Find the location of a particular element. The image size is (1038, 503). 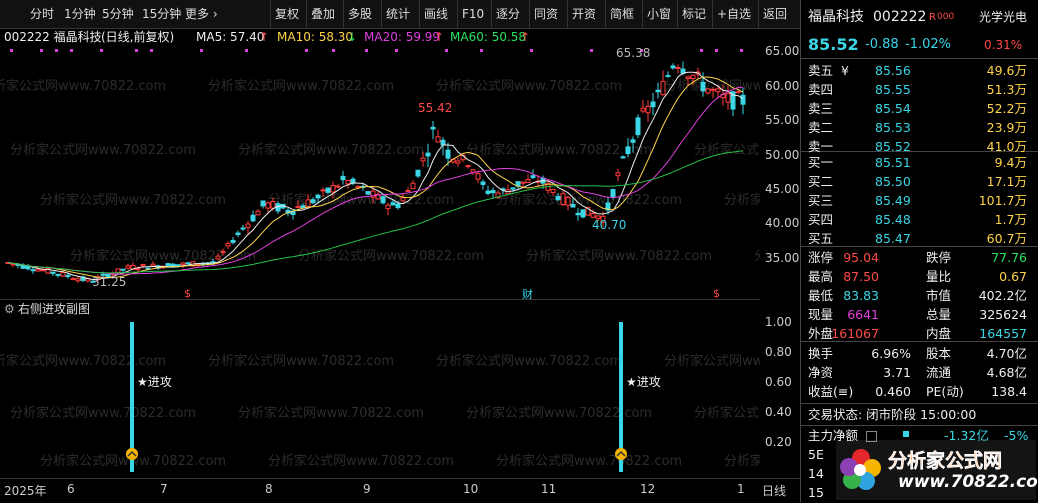

ma60-arrow: ↑ is located at coordinates (525, 37).